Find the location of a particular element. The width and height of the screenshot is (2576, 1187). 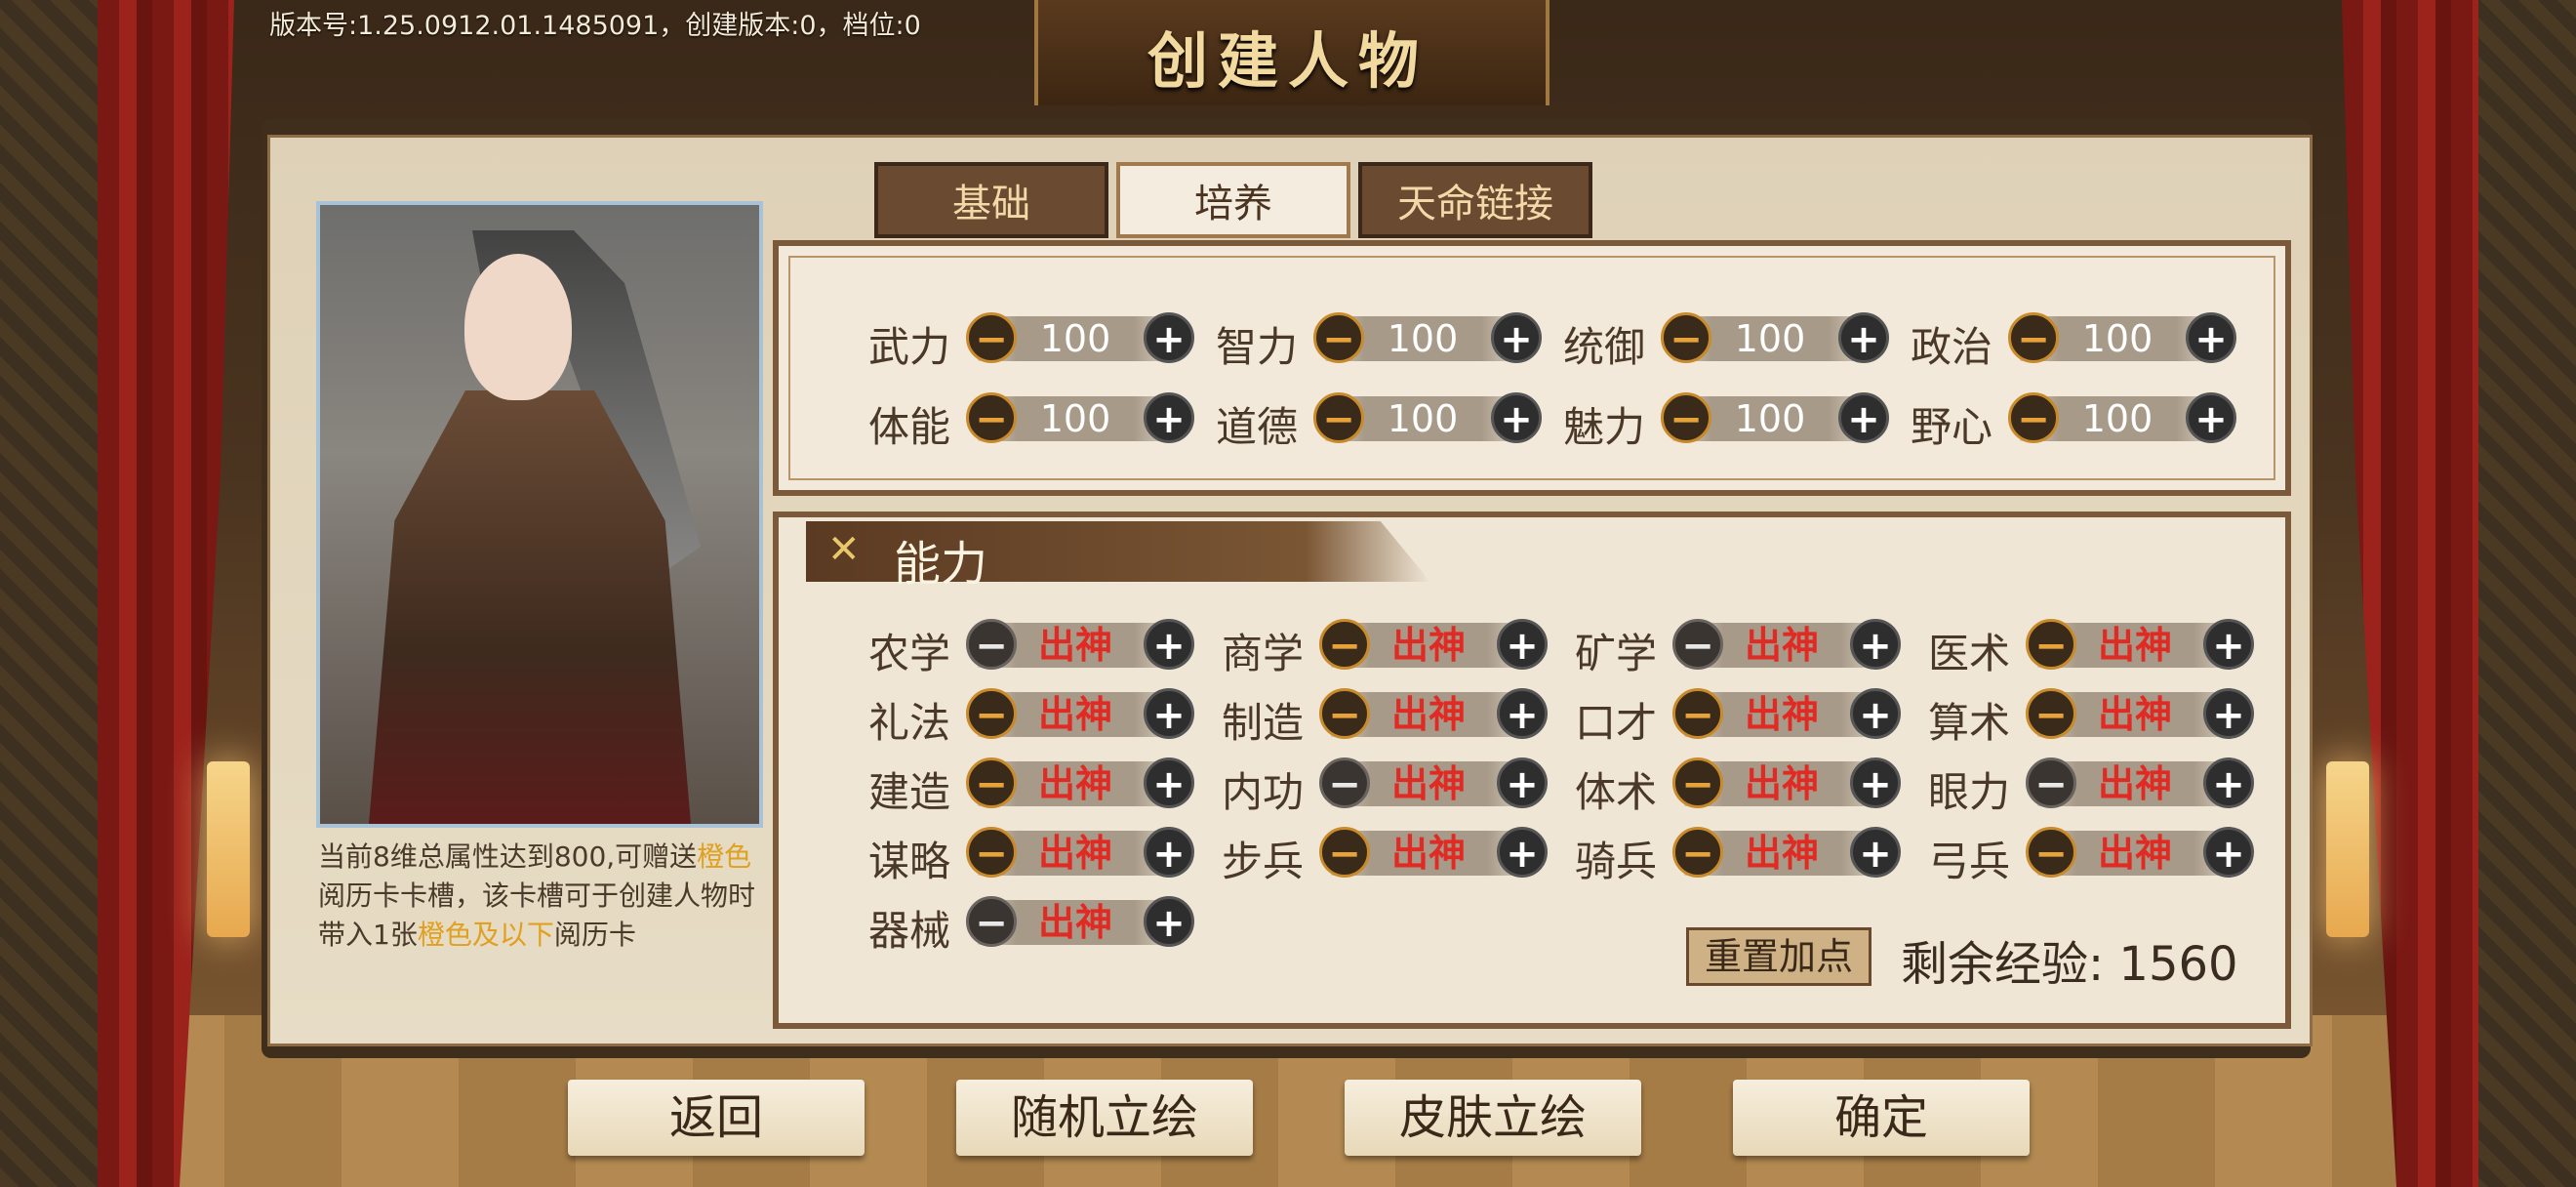

stat-label: 农学 is located at coordinates (909, 653).